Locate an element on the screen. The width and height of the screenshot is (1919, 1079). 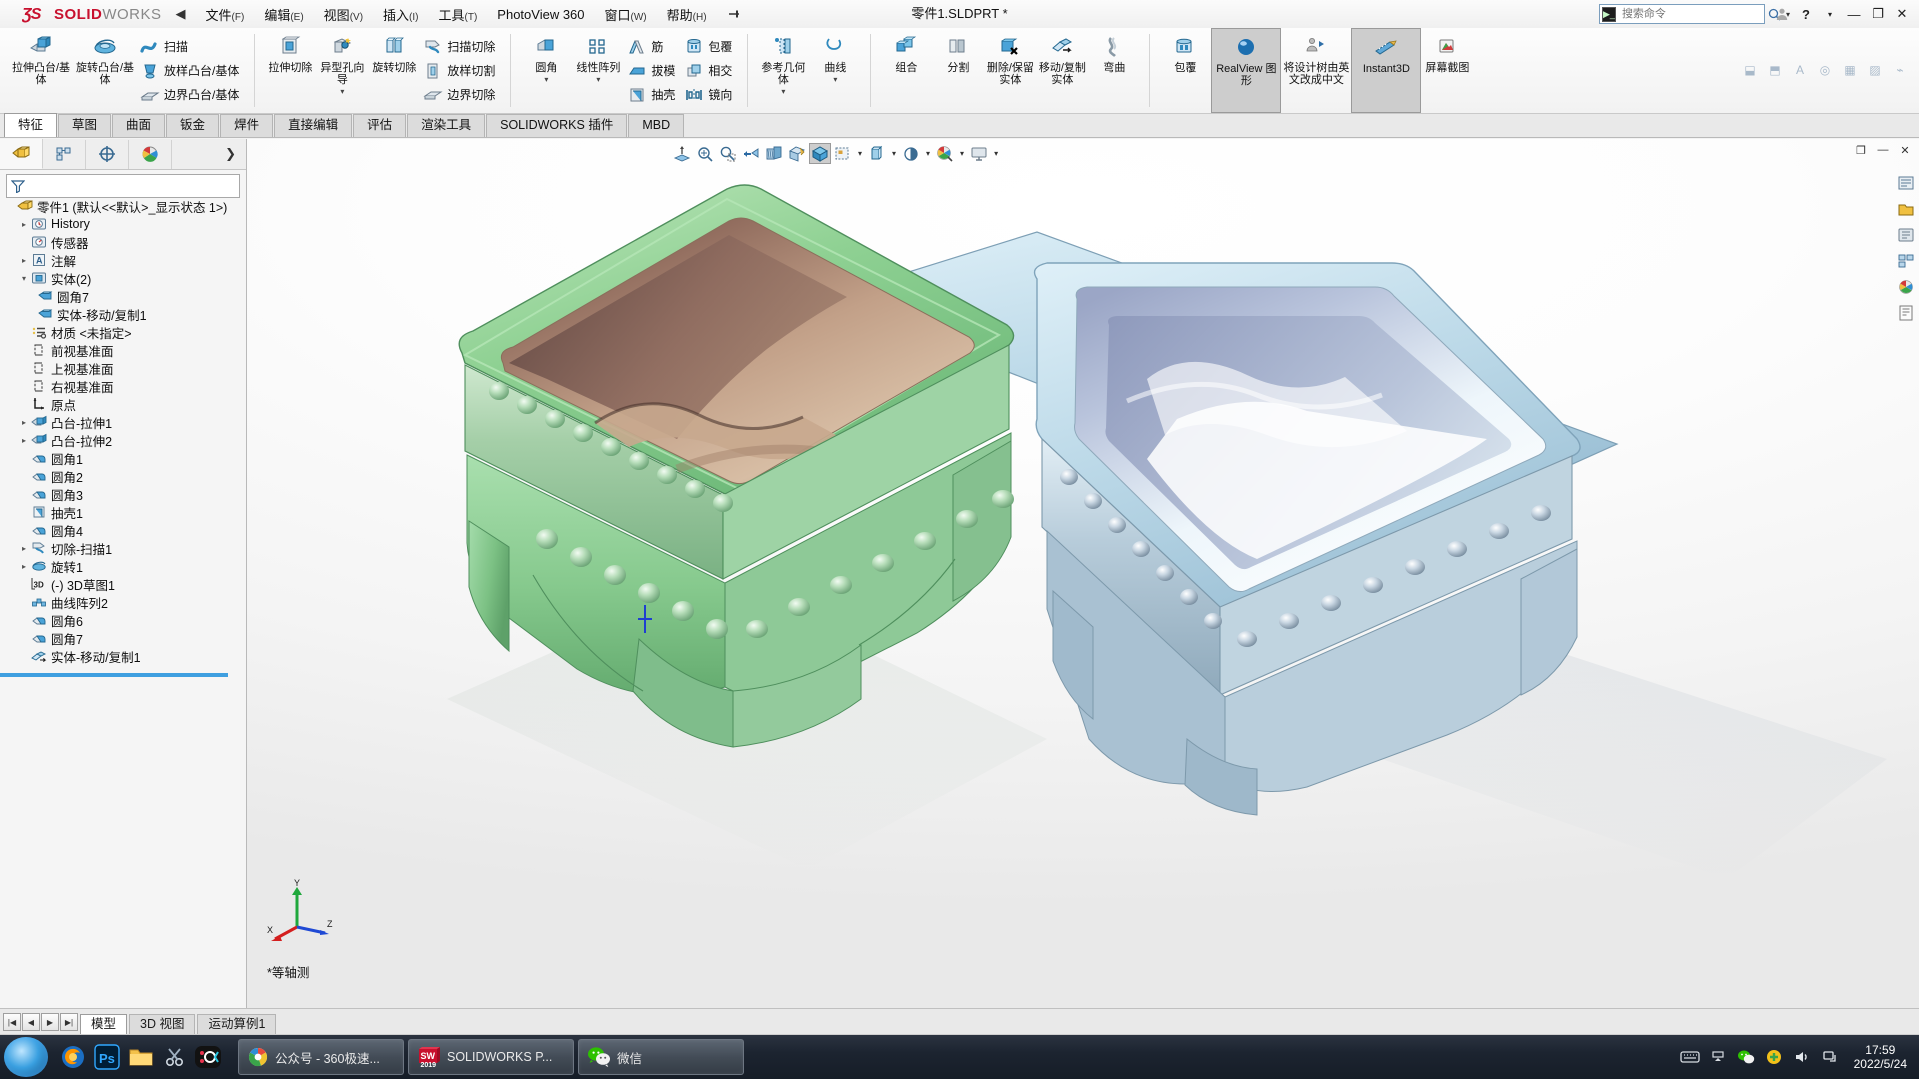
help-button: ? is located at coordinates (1806, 14).